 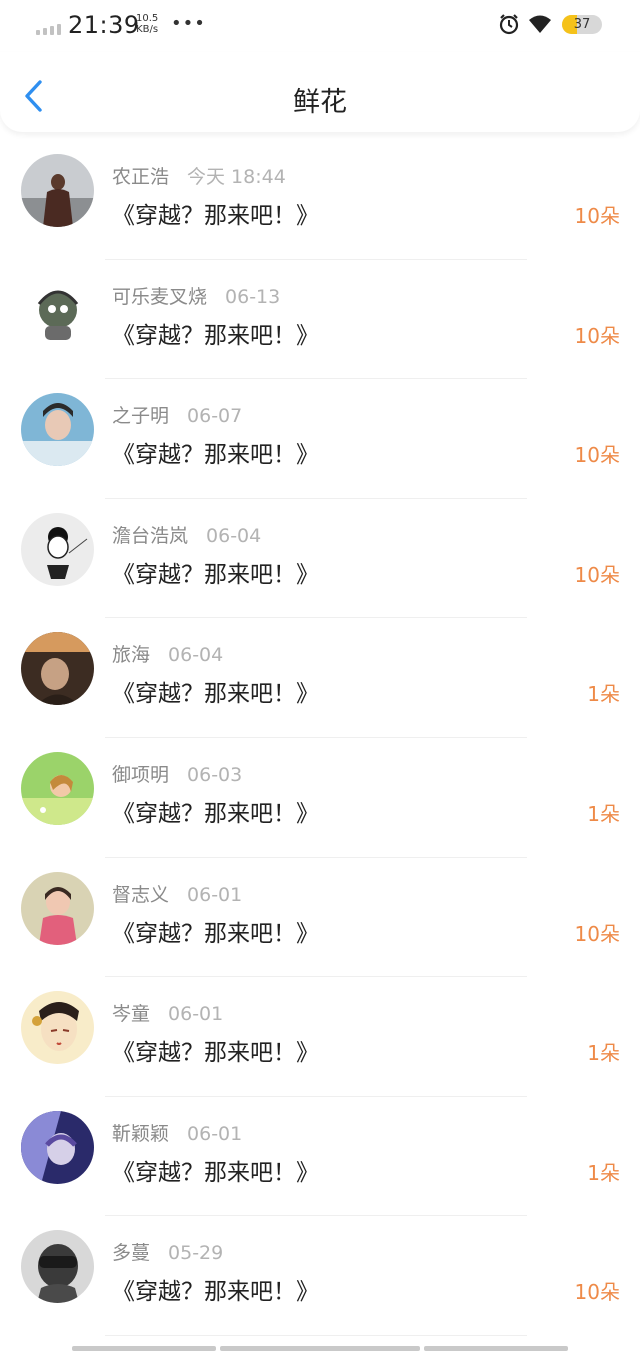 What do you see at coordinates (320, 559) in the screenshot?
I see `flower-list-item: 澹台浩岚 06-04 《穿越？那来吧！》 10朵` at bounding box center [320, 559].